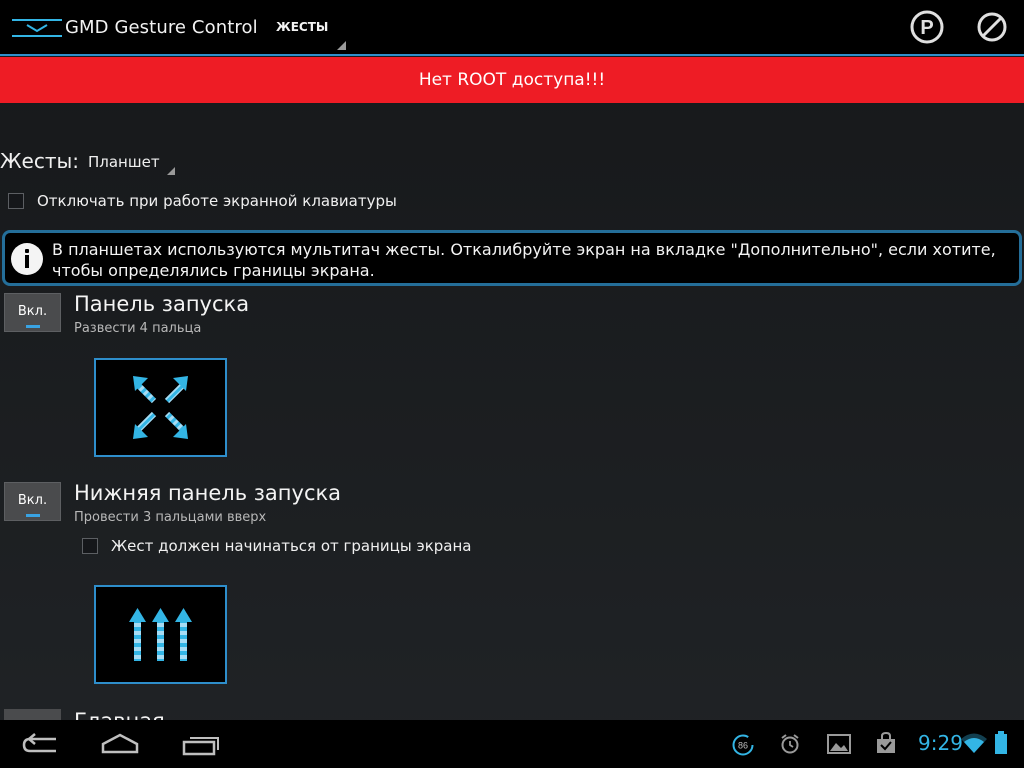 The image size is (1024, 768). I want to click on gallery-icon, so click(839, 744).